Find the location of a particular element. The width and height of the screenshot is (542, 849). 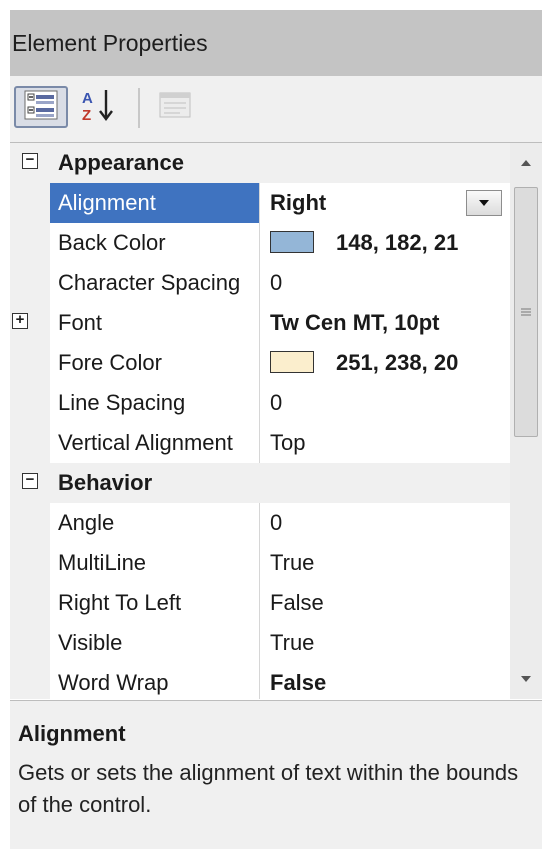

property-value-field: Tw Cen MT, 10pt is located at coordinates (386, 323).